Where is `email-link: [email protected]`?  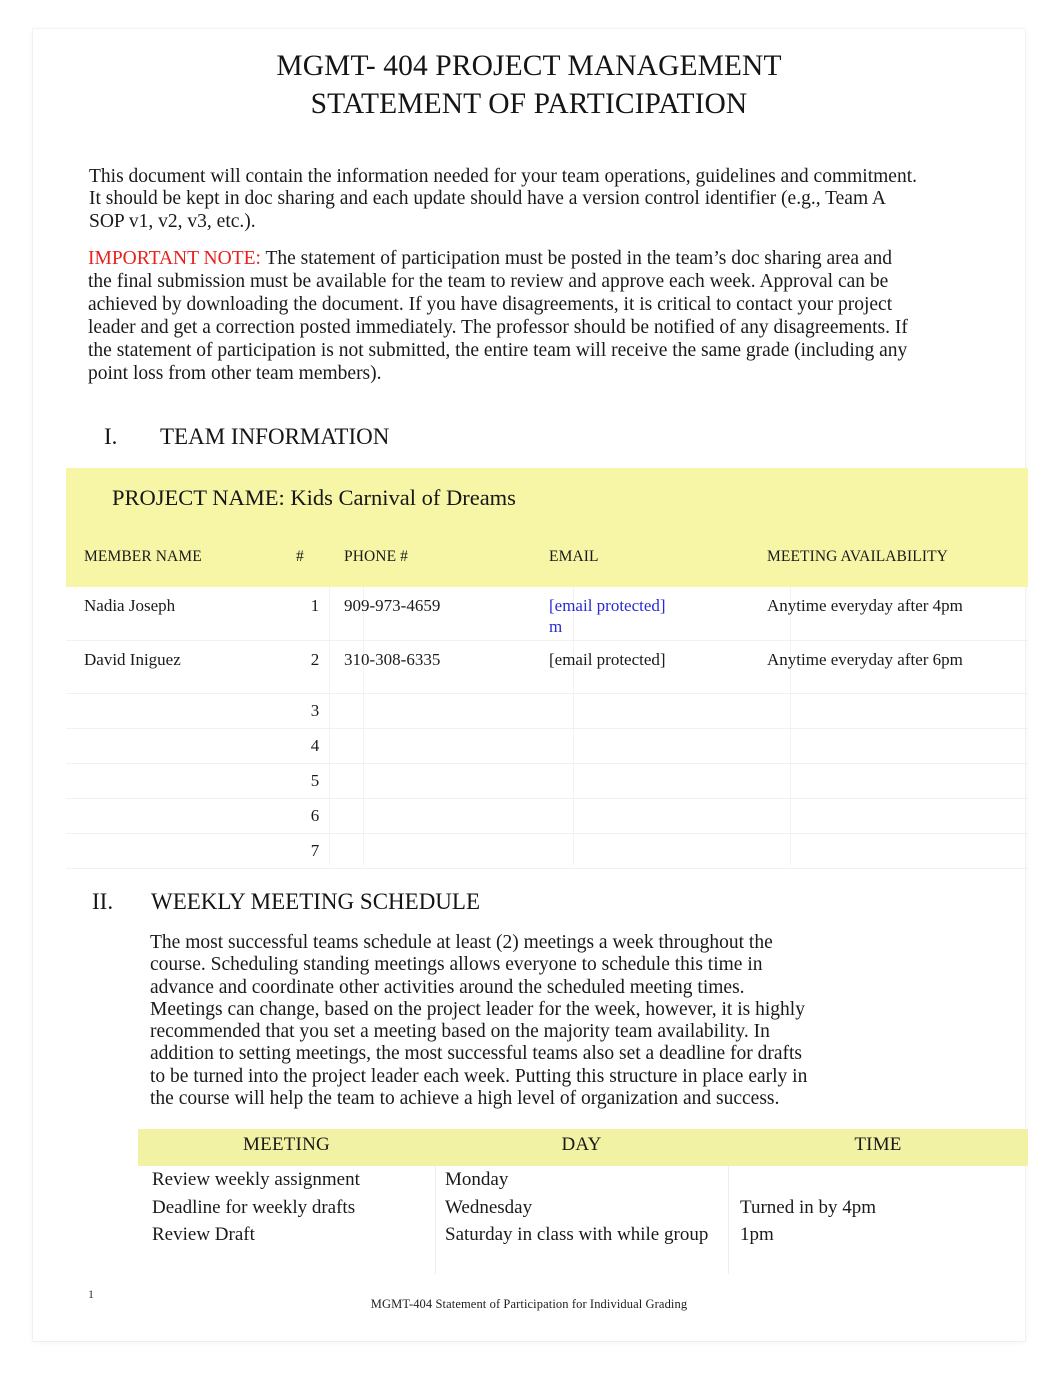 email-link: [email protected] is located at coordinates (607, 605).